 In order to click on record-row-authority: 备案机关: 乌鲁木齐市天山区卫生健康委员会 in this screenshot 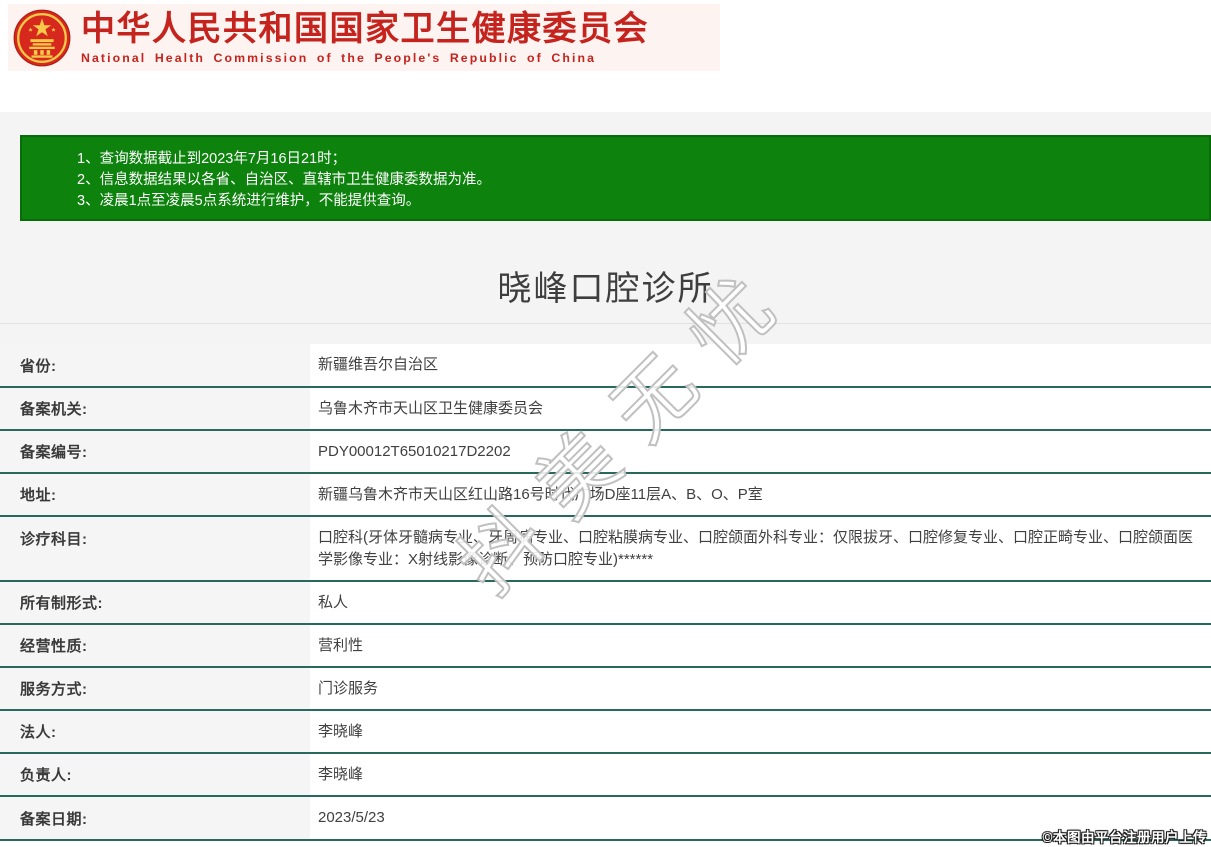, I will do `click(605, 409)`.